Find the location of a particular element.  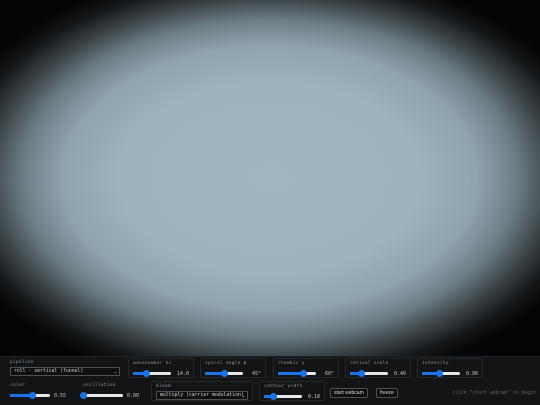

spiral-angle-value: 45° is located at coordinates (256, 373).